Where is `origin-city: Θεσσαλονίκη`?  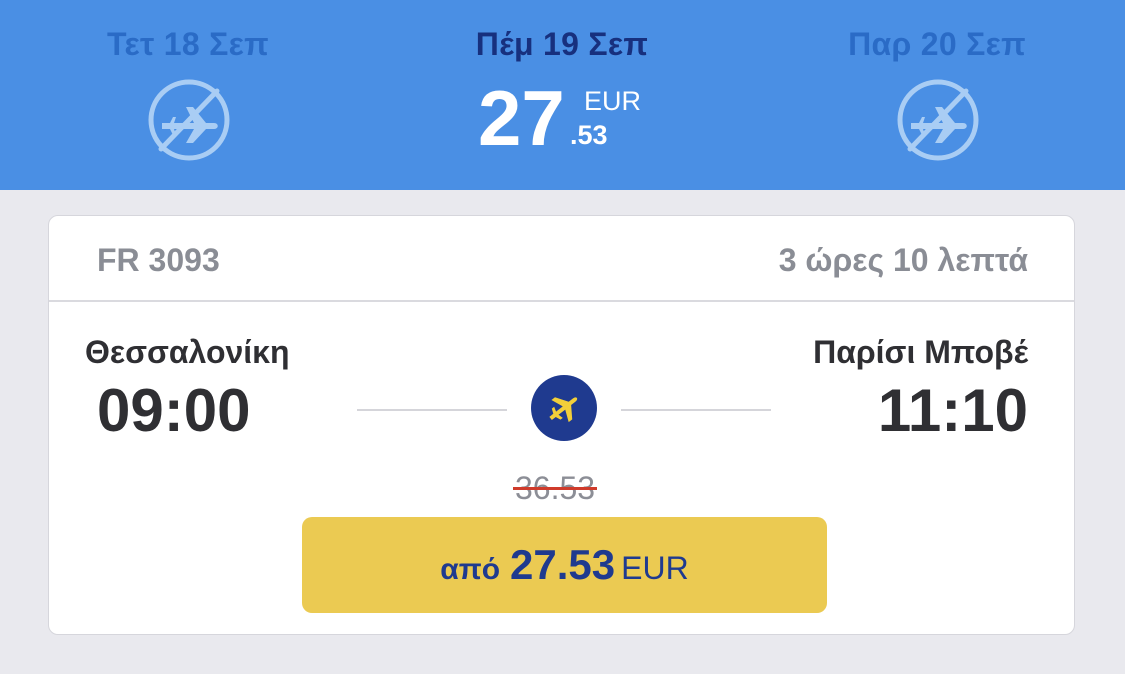 origin-city: Θεσσαλονίκη is located at coordinates (187, 352).